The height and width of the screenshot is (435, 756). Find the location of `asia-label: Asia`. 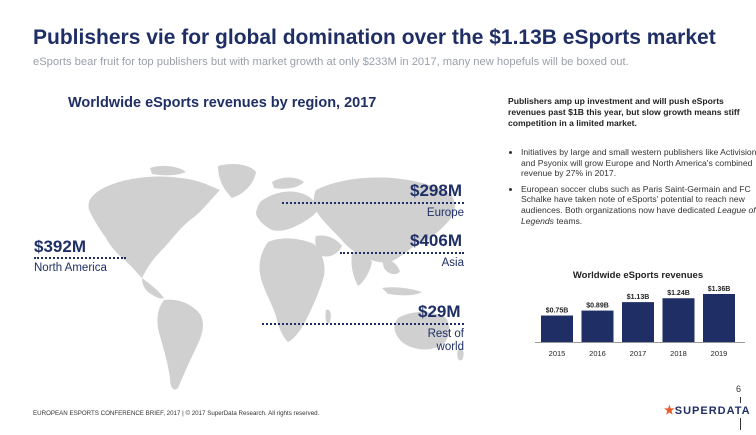

asia-label: Asia is located at coordinates (452, 263).